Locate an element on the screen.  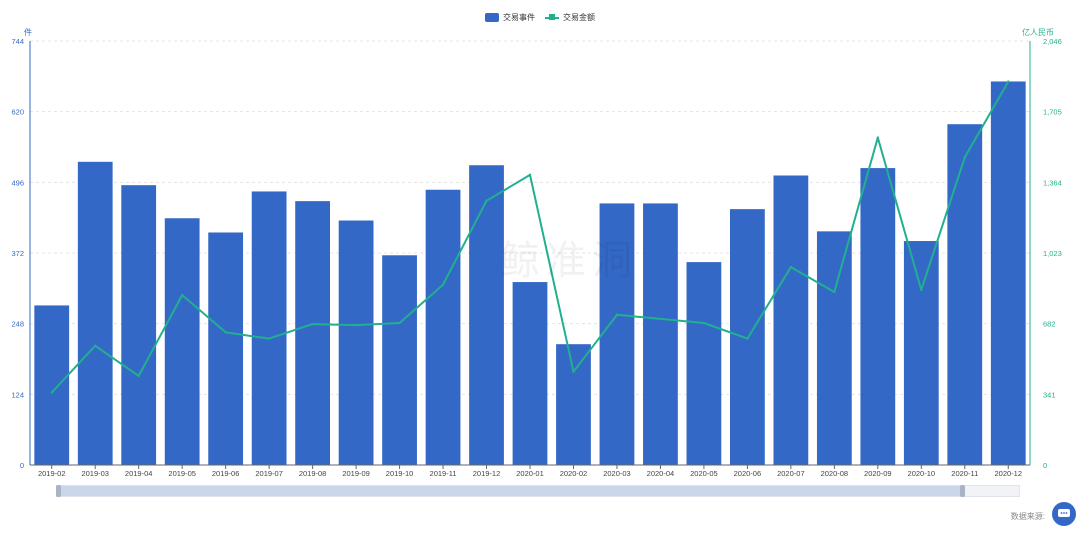
legend-item-line: 交易金额 is located at coordinates (570, 17).